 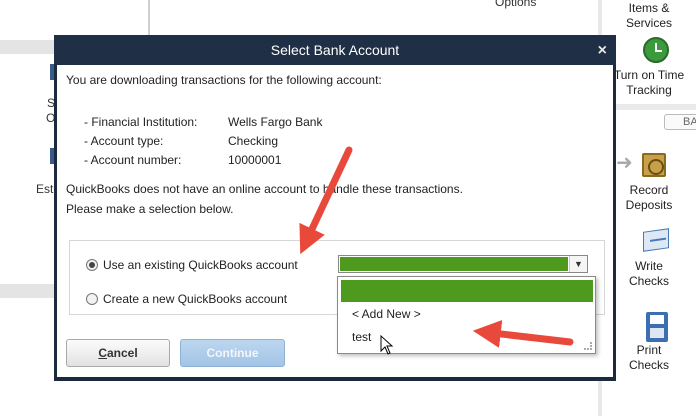 What do you see at coordinates (516, 4) in the screenshot?
I see `options-fragment: Options` at bounding box center [516, 4].